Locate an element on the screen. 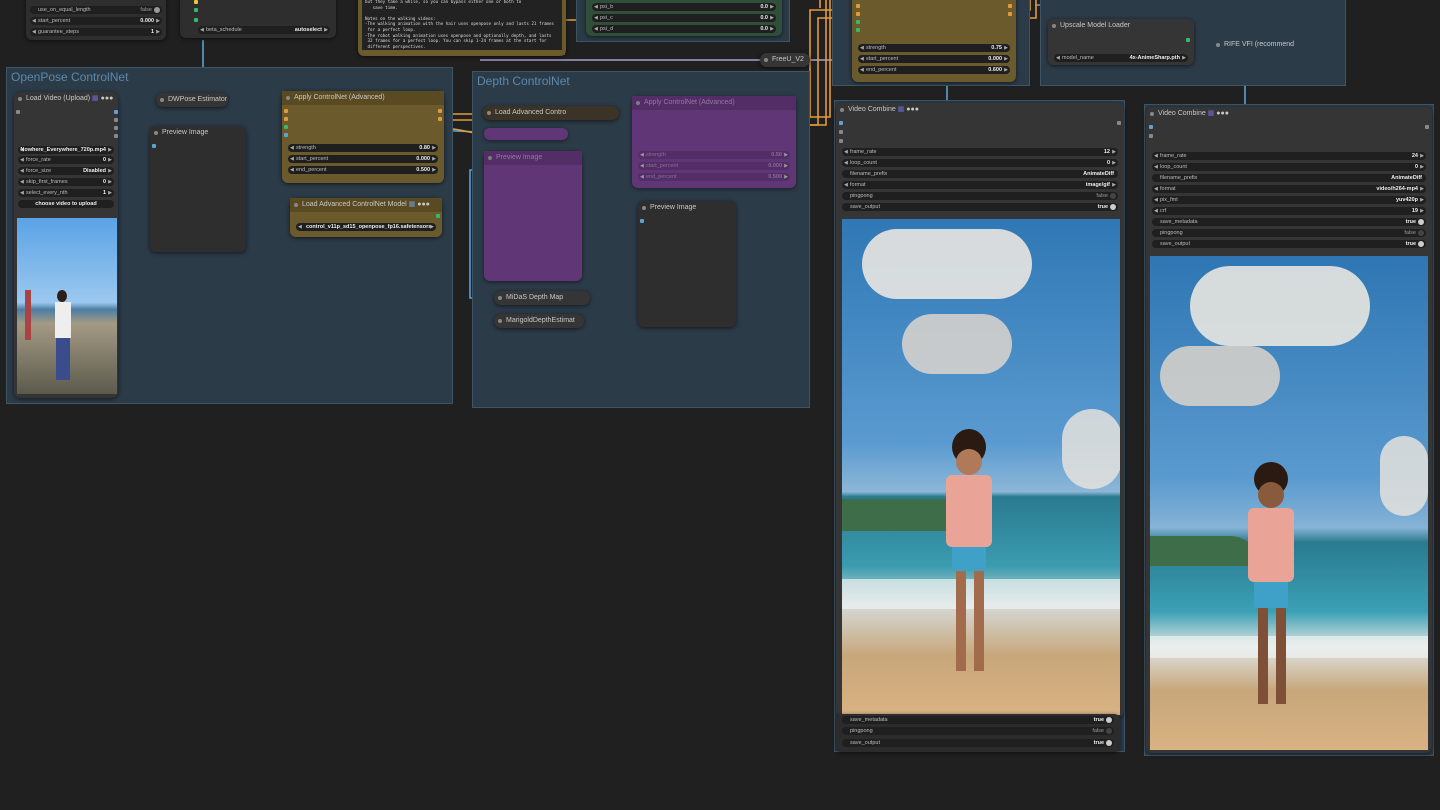 This screenshot has height=810, width=1440. purple-collapsed-node is located at coordinates (526, 134).